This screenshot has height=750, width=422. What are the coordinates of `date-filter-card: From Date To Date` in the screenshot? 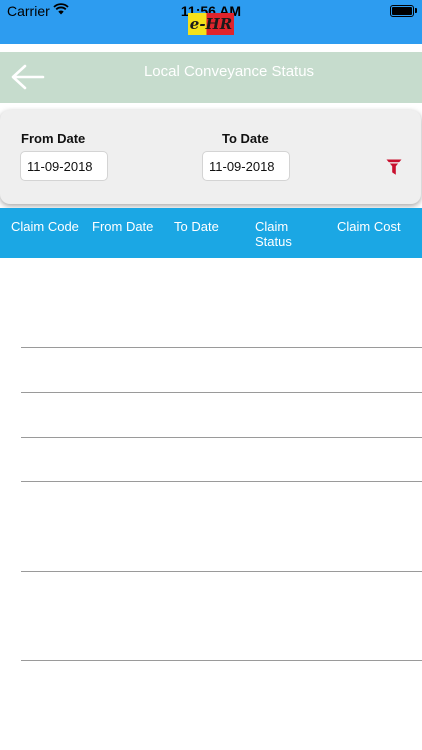 It's located at (210, 157).